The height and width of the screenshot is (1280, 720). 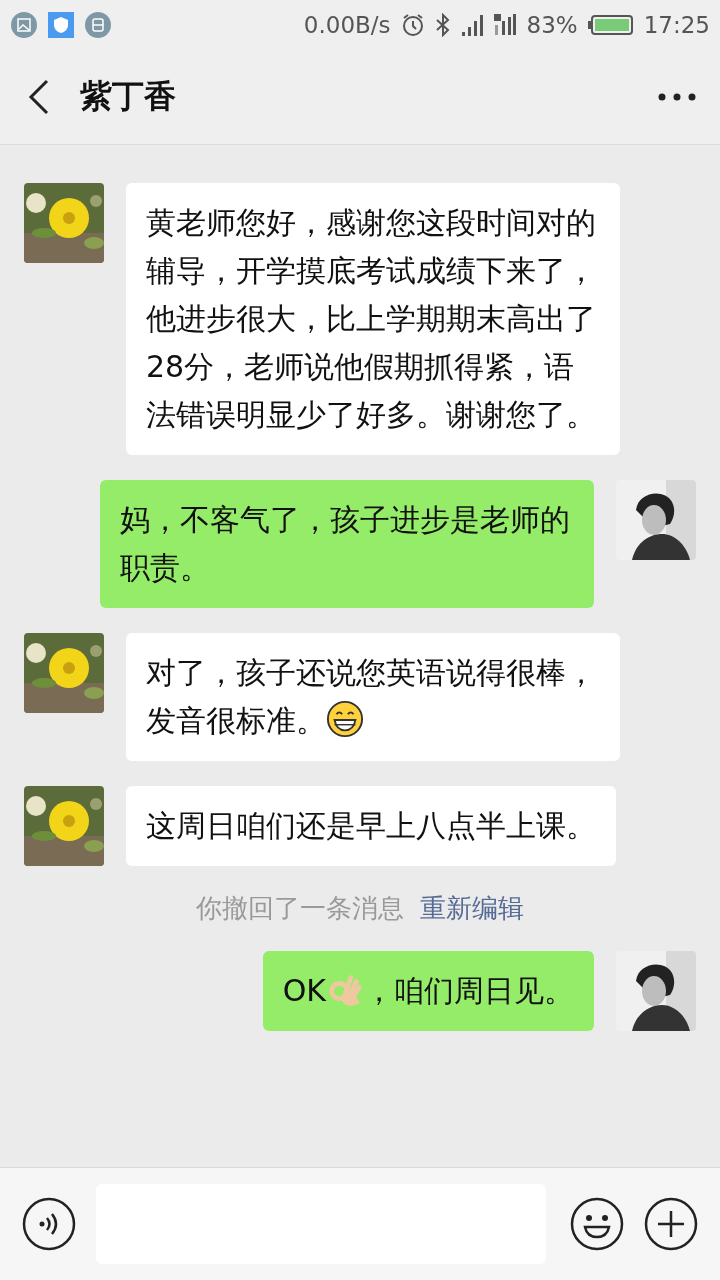 What do you see at coordinates (677, 97) in the screenshot?
I see `more-icon` at bounding box center [677, 97].